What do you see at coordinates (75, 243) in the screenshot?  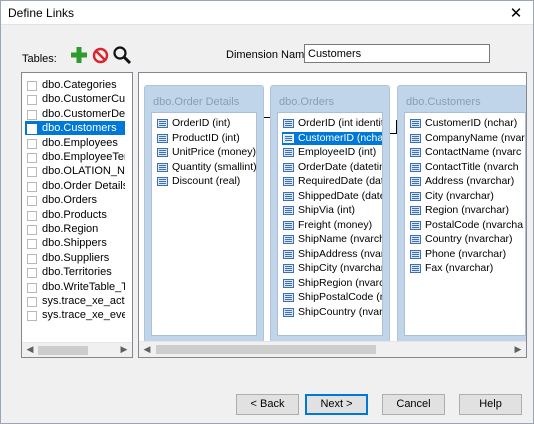 I see `table-list-item: dbo.Shippers` at bounding box center [75, 243].